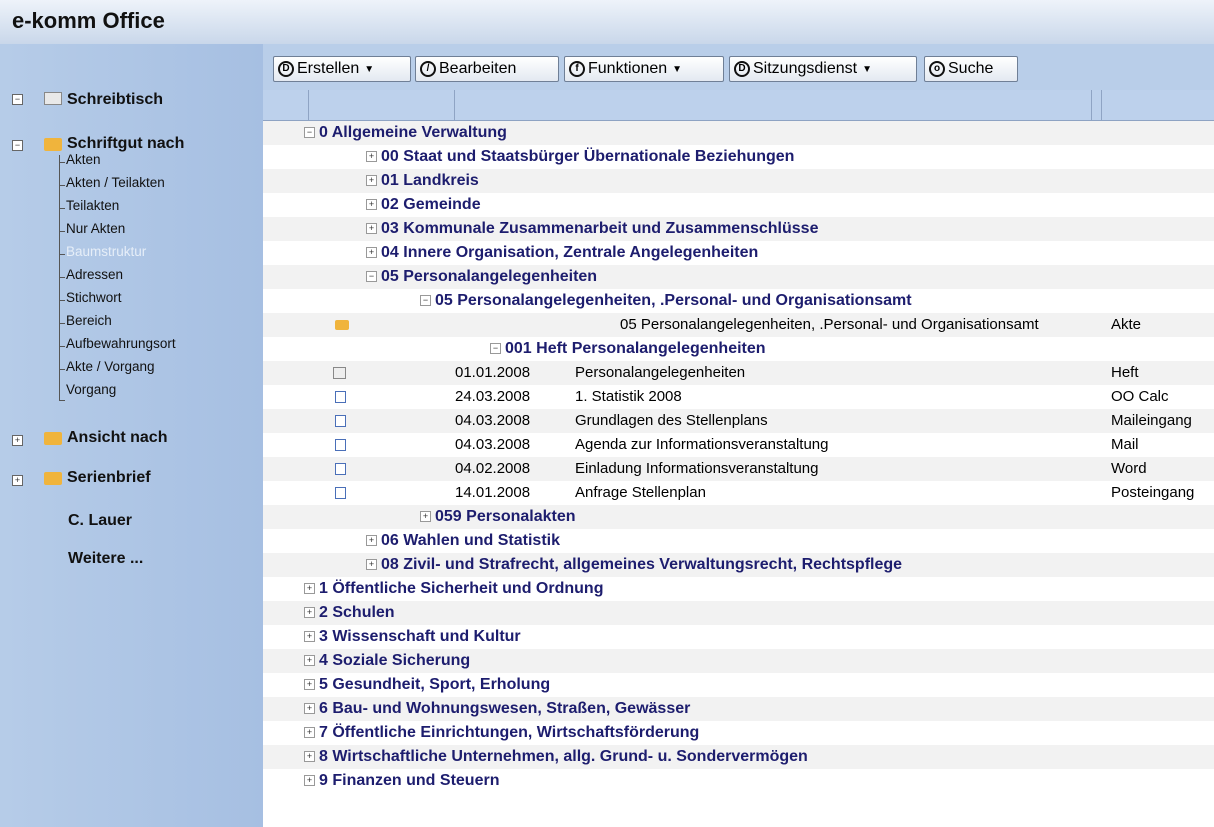 Image resolution: width=1214 pixels, height=827 pixels. Describe the element at coordinates (115, 100) in the screenshot. I see `sidebar-schreibtisch: Schreibtisch` at that location.